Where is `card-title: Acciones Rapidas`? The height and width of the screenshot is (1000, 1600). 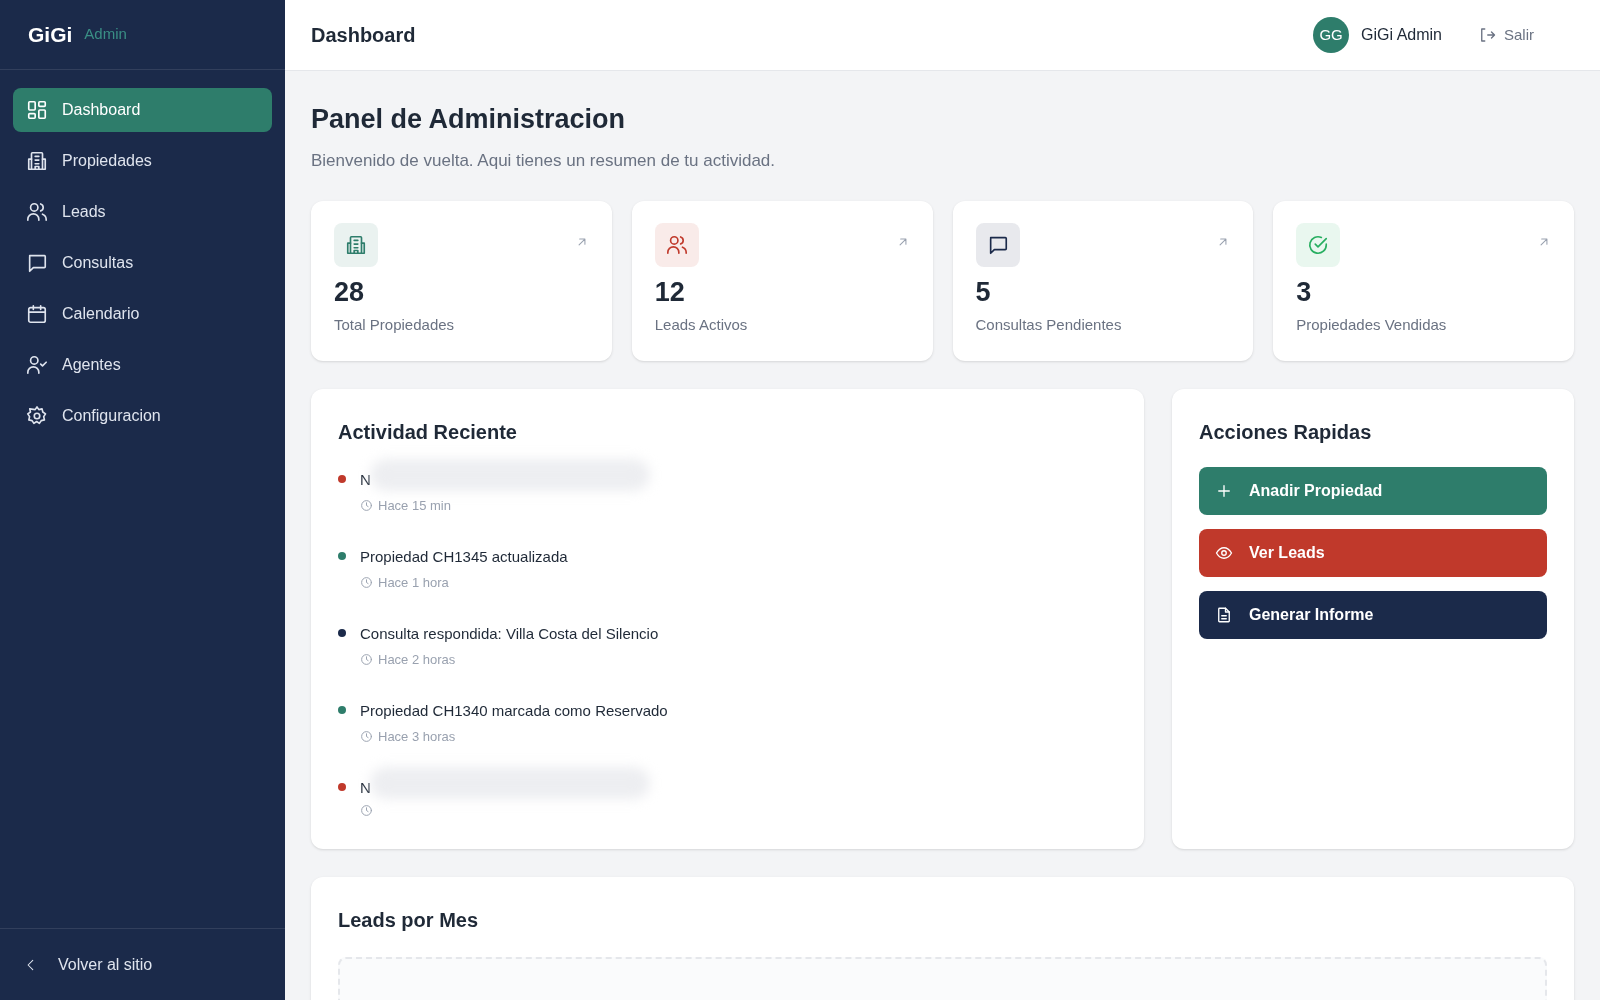
card-title: Acciones Rapidas is located at coordinates (1286, 432).